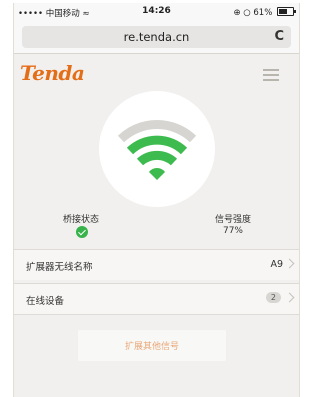 Image resolution: width=320 pixels, height=397 pixels. I want to click on signal-strength-label: 信号强度, so click(232, 220).